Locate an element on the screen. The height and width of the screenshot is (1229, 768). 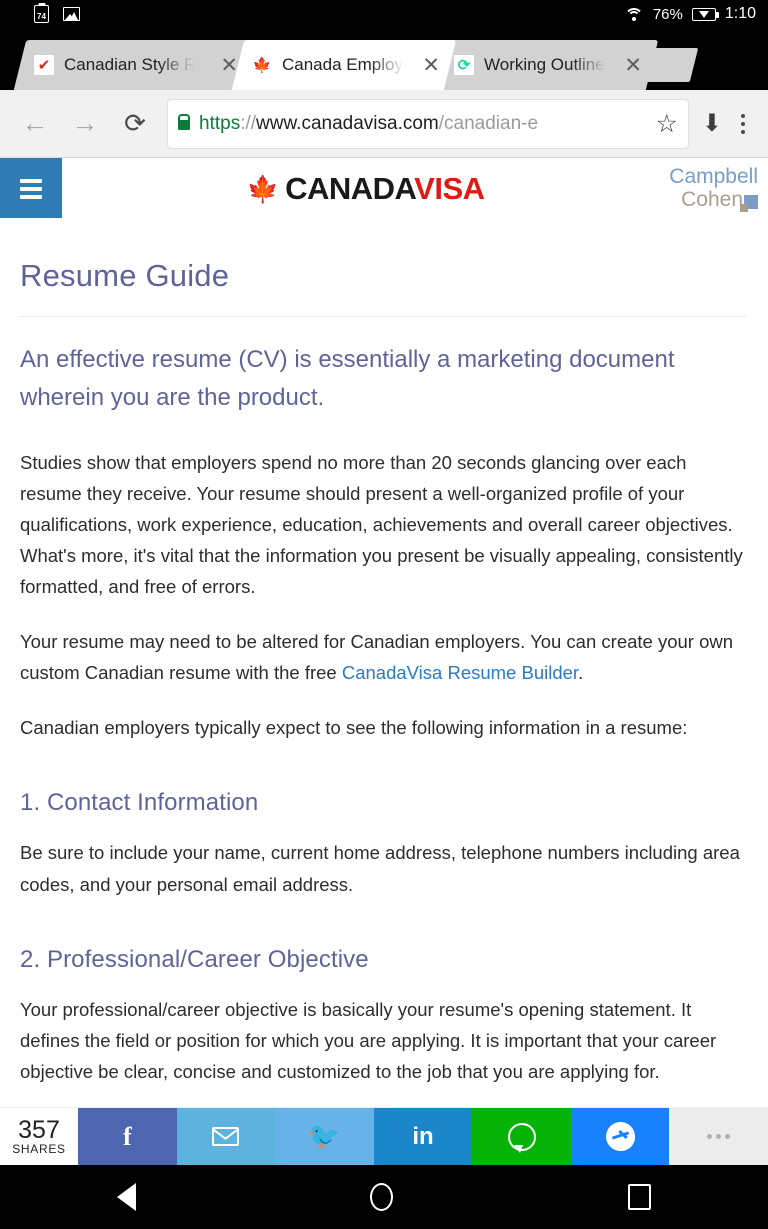
share-more-button is located at coordinates (718, 1136).